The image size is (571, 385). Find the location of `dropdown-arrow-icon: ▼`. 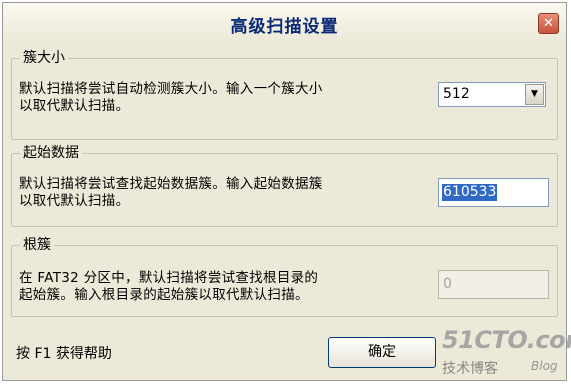

dropdown-arrow-icon: ▼ is located at coordinates (534, 94).